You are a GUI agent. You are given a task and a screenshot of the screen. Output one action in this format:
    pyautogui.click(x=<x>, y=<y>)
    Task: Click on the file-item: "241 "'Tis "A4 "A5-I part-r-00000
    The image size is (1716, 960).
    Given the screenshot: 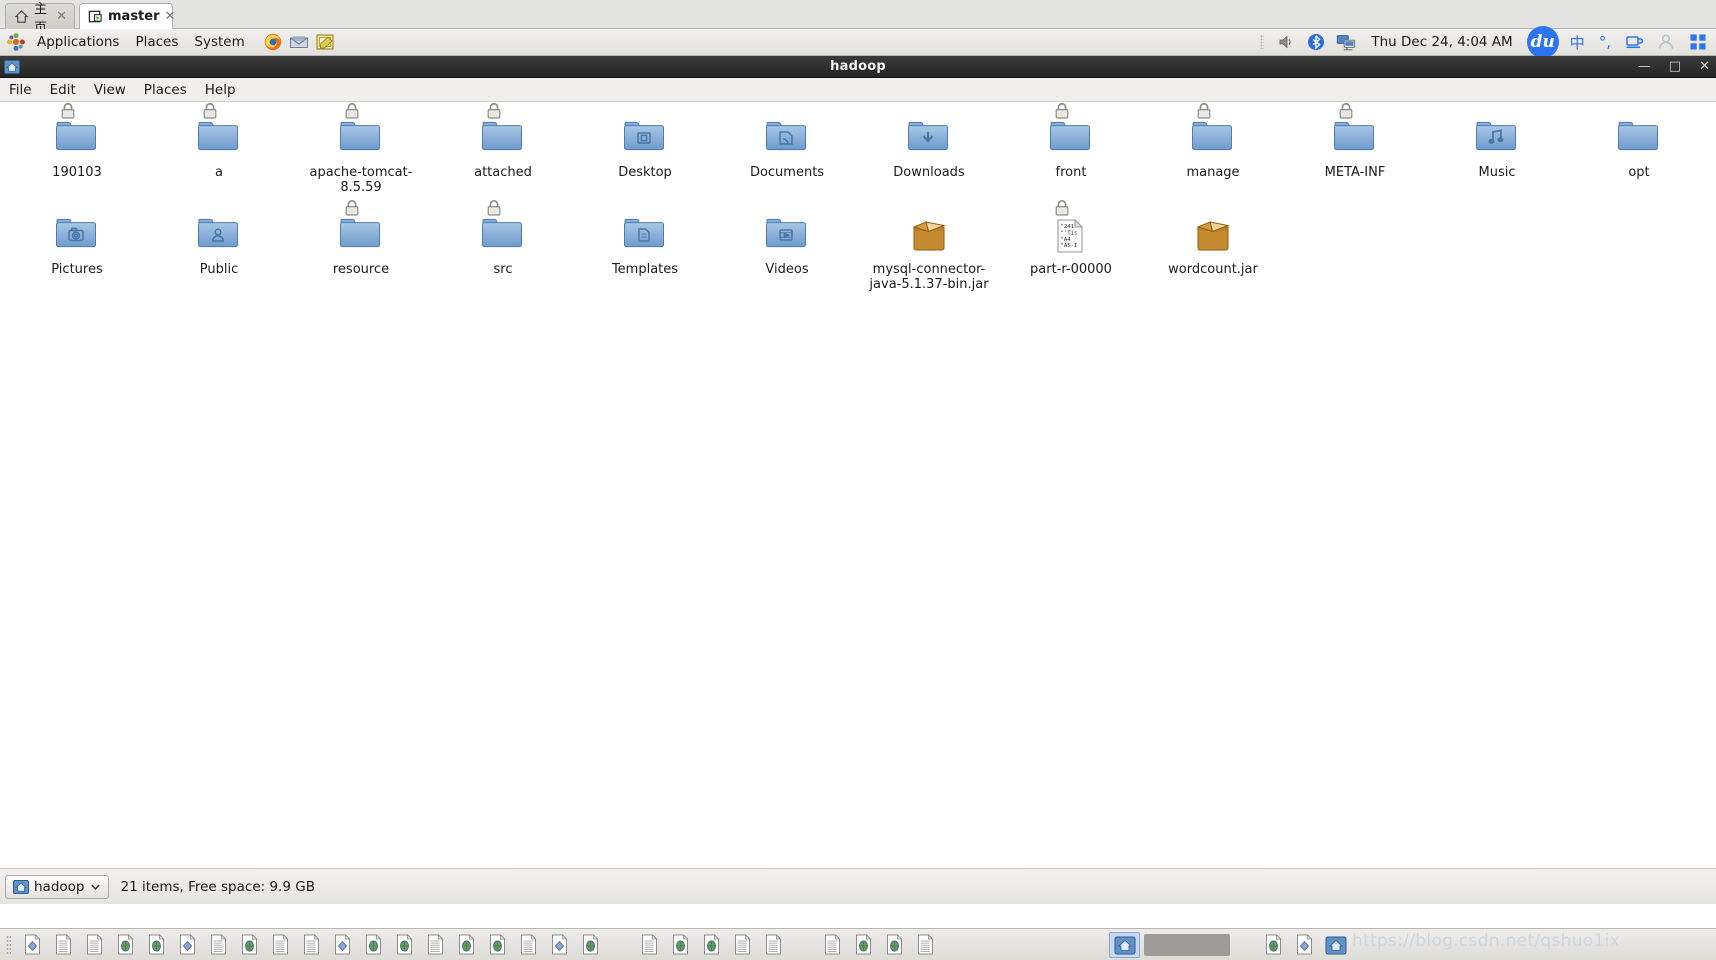 What is the action you would take?
    pyautogui.click(x=1071, y=238)
    